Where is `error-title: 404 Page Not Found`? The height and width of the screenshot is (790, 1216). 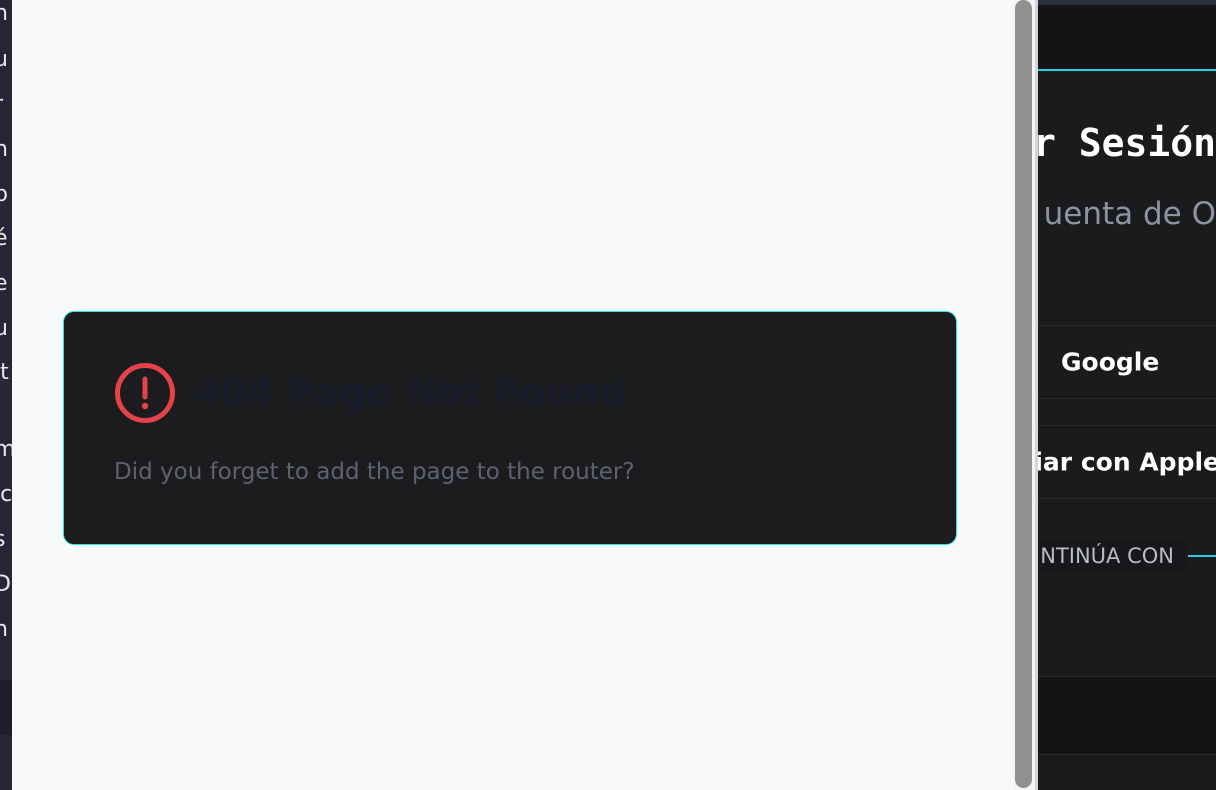
error-title: 404 Page Not Found is located at coordinates (410, 392).